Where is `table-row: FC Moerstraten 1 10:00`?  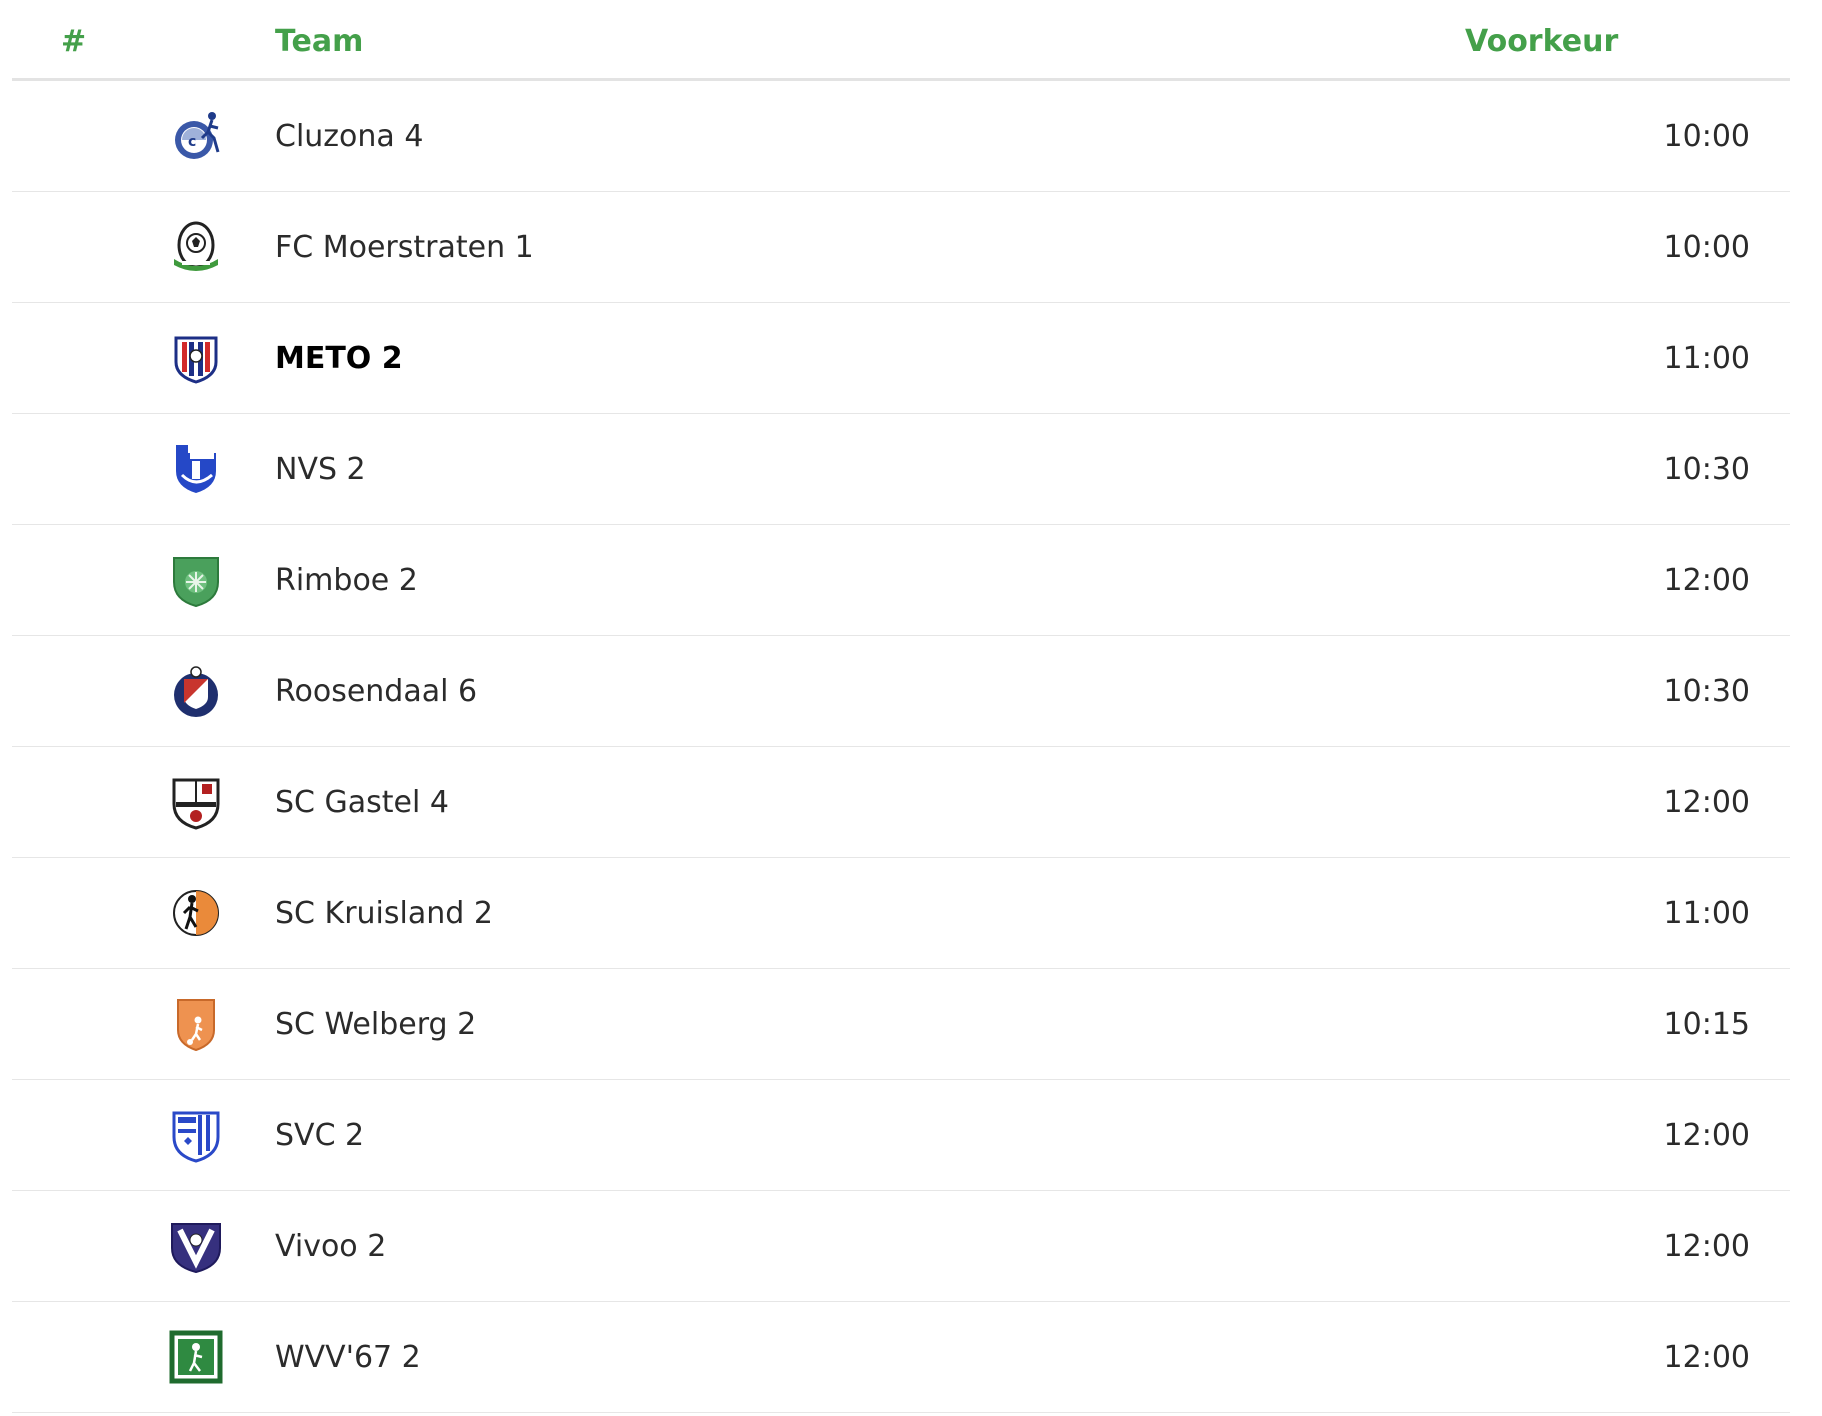 table-row: FC Moerstraten 1 10:00 is located at coordinates (901, 247).